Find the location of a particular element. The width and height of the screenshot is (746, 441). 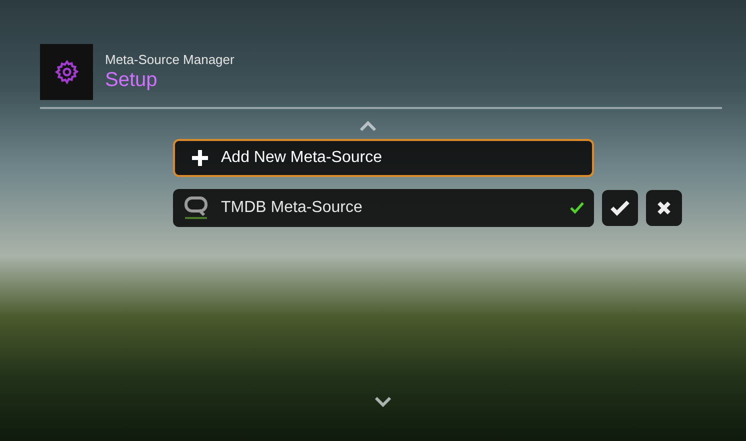

source-list-item: TMDB Meta-Source is located at coordinates (383, 208).